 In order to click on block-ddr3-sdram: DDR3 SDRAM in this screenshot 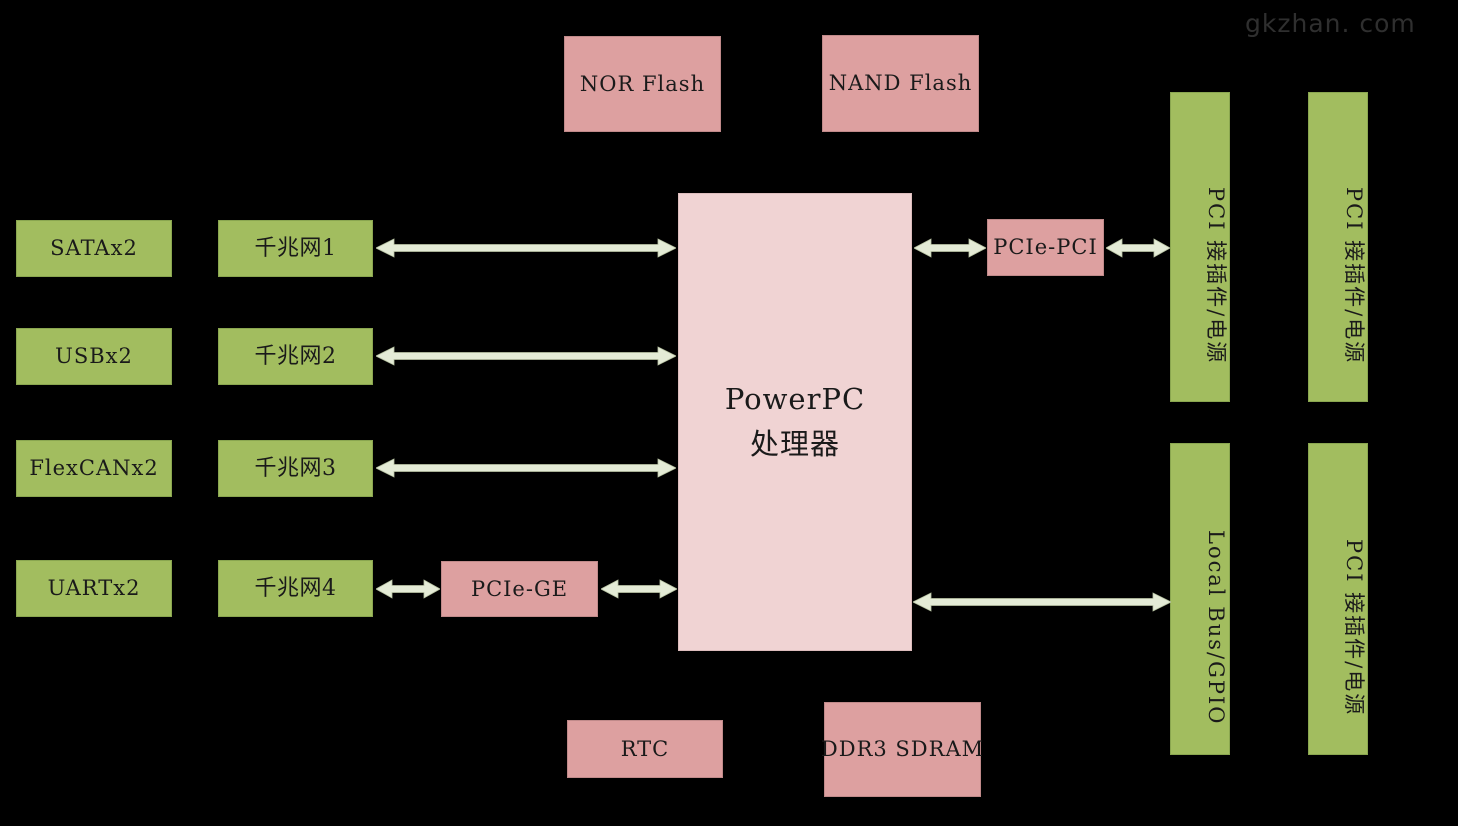, I will do `click(902, 749)`.